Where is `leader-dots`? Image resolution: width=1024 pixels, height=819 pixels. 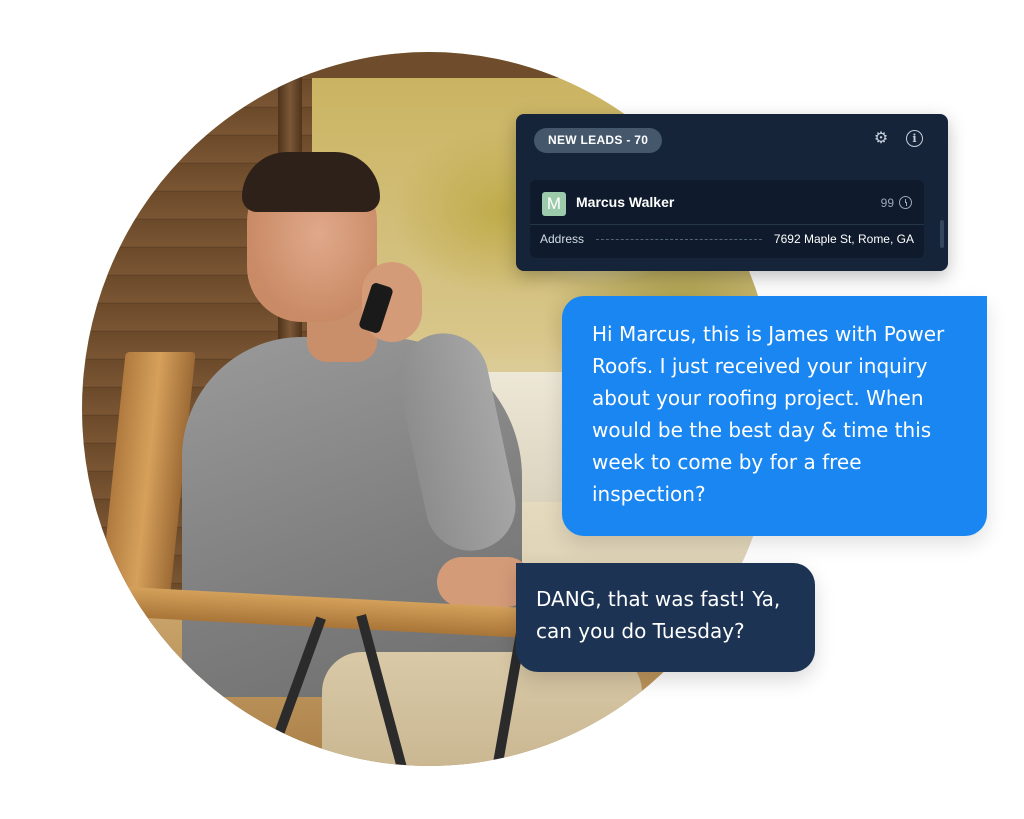 leader-dots is located at coordinates (679, 239).